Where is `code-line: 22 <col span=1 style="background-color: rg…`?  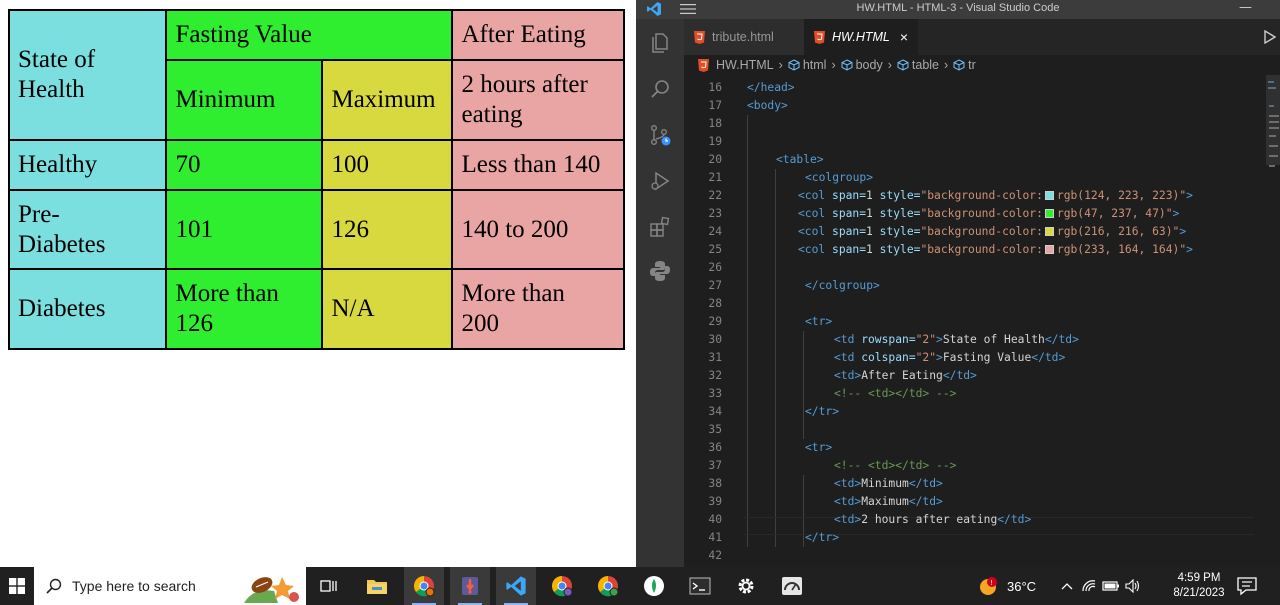 code-line: 22 <col span=1 style="background-color: rg… is located at coordinates (979, 196).